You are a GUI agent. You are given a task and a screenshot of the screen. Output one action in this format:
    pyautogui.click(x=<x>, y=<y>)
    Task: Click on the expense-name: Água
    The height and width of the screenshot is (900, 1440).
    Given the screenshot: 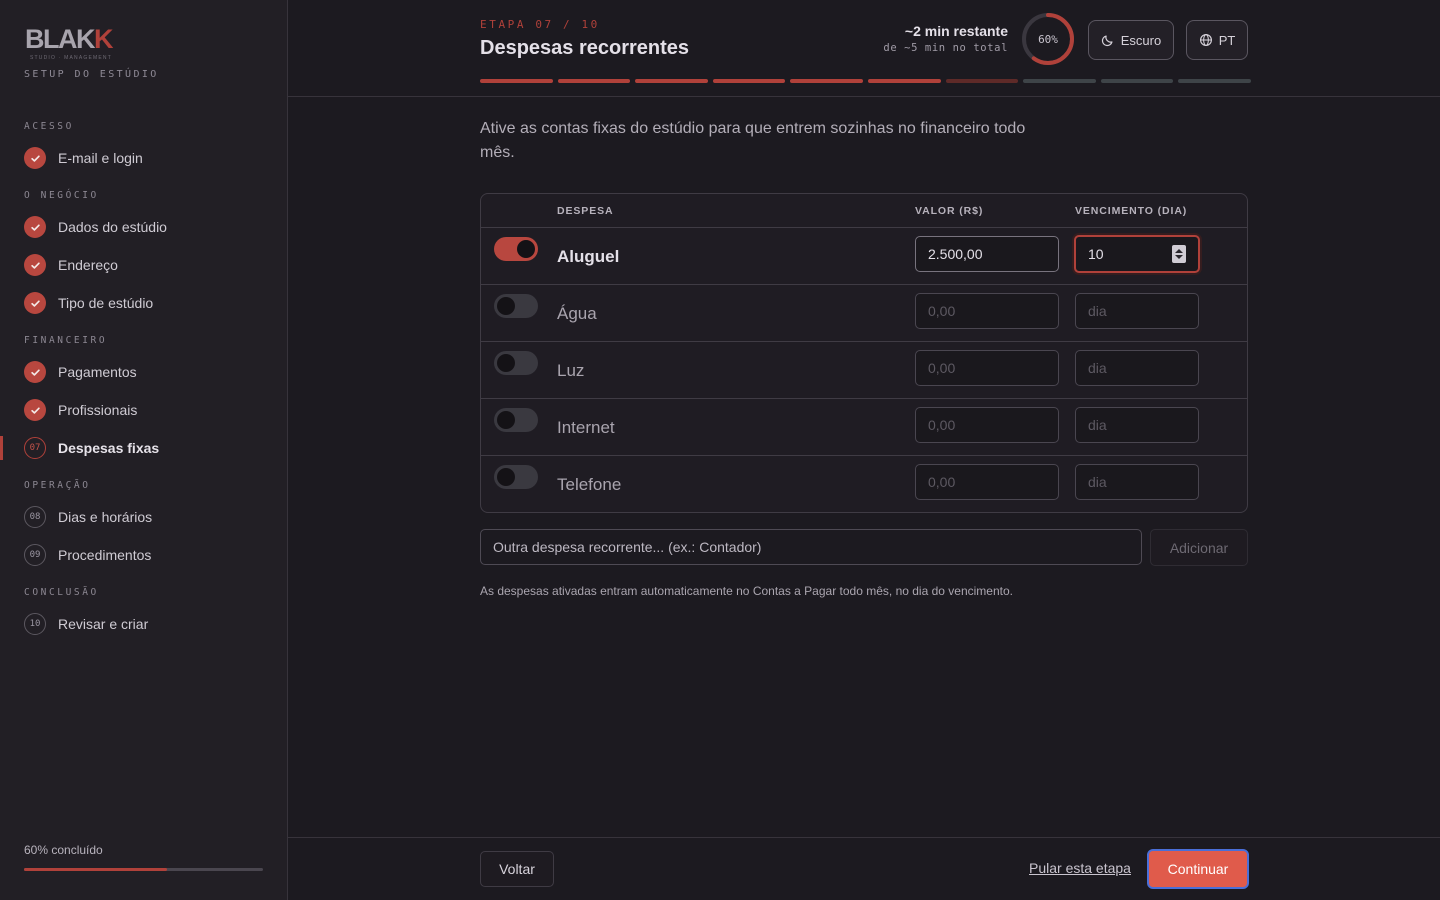 What is the action you would take?
    pyautogui.click(x=577, y=313)
    